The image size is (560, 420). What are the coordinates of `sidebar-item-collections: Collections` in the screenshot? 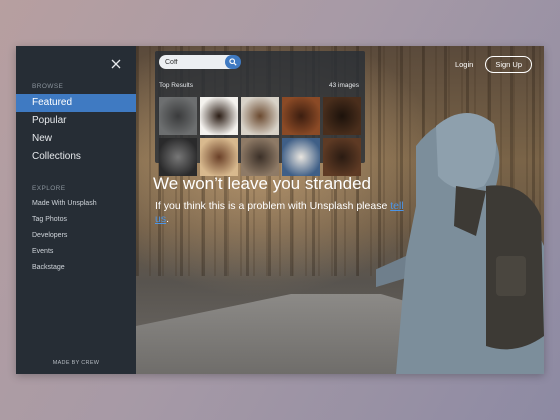 It's located at (76, 157).